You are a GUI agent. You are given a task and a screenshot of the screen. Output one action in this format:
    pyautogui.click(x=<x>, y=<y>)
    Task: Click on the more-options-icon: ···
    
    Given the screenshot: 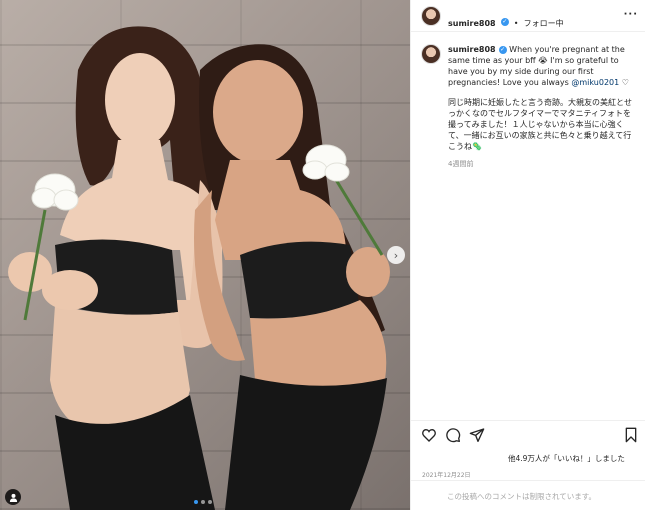 What is the action you would take?
    pyautogui.click(x=631, y=14)
    